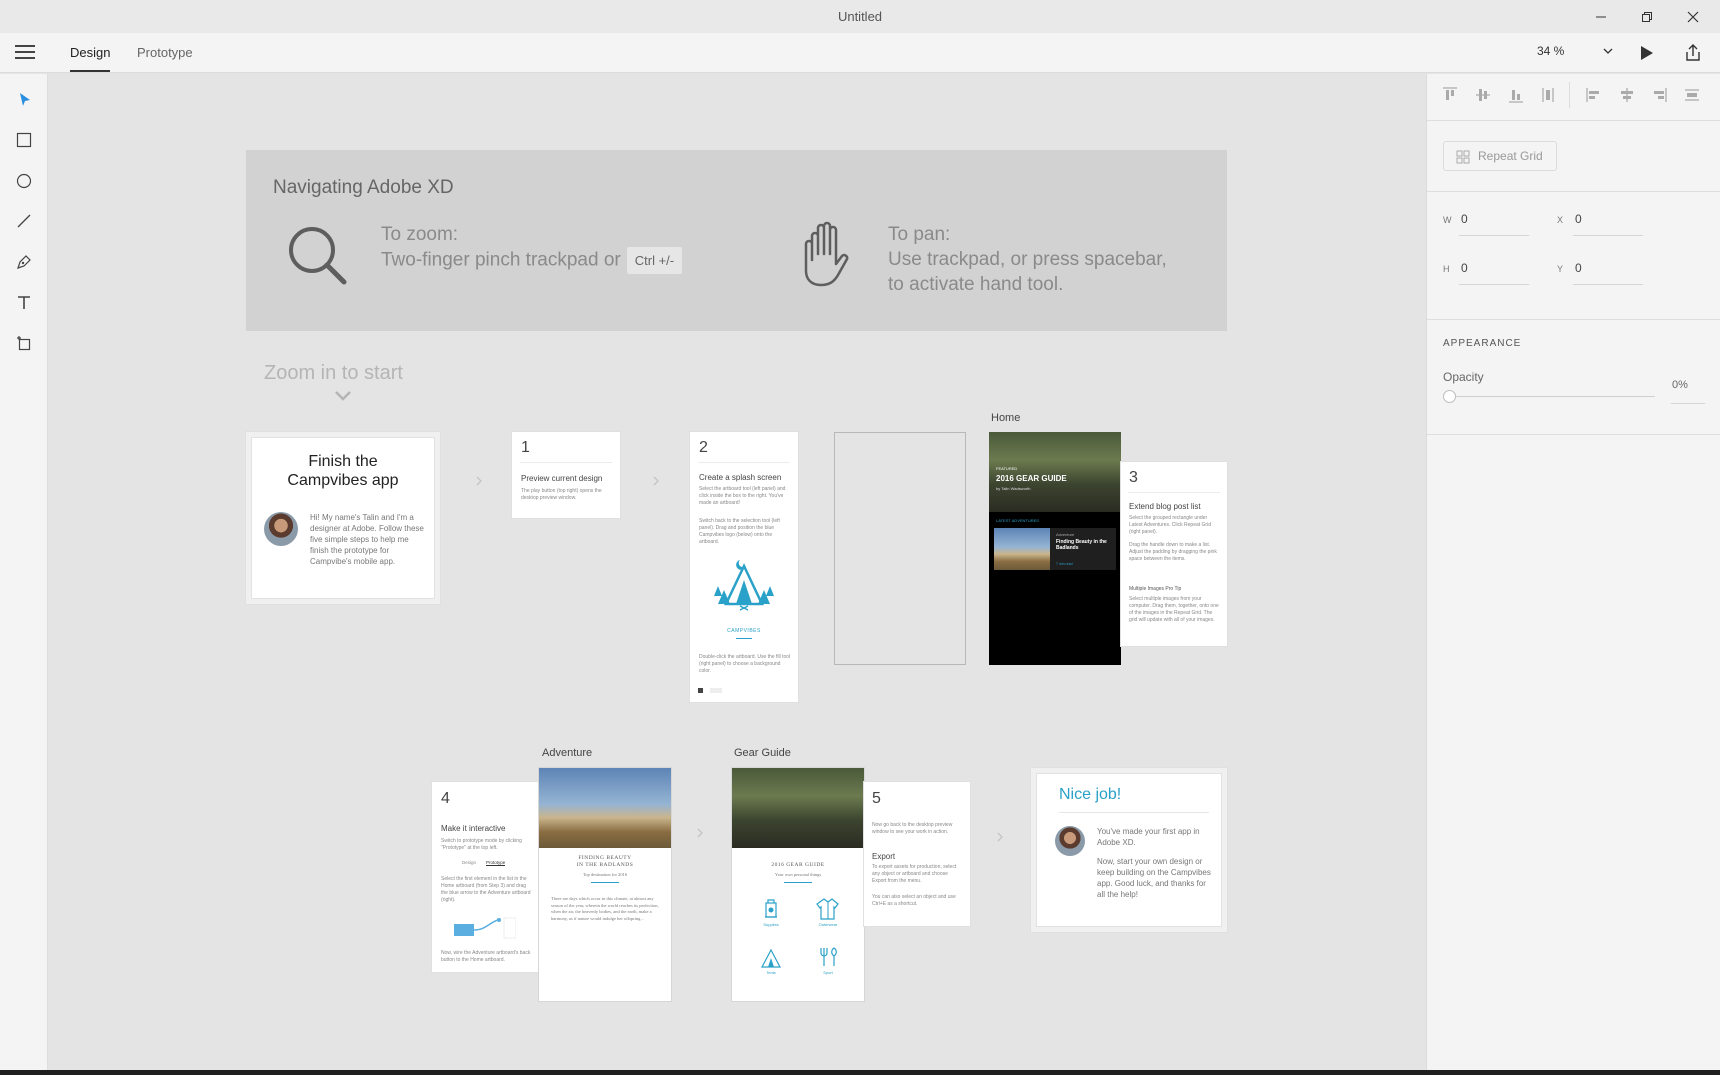  I want to click on export-title: Export, so click(884, 856).